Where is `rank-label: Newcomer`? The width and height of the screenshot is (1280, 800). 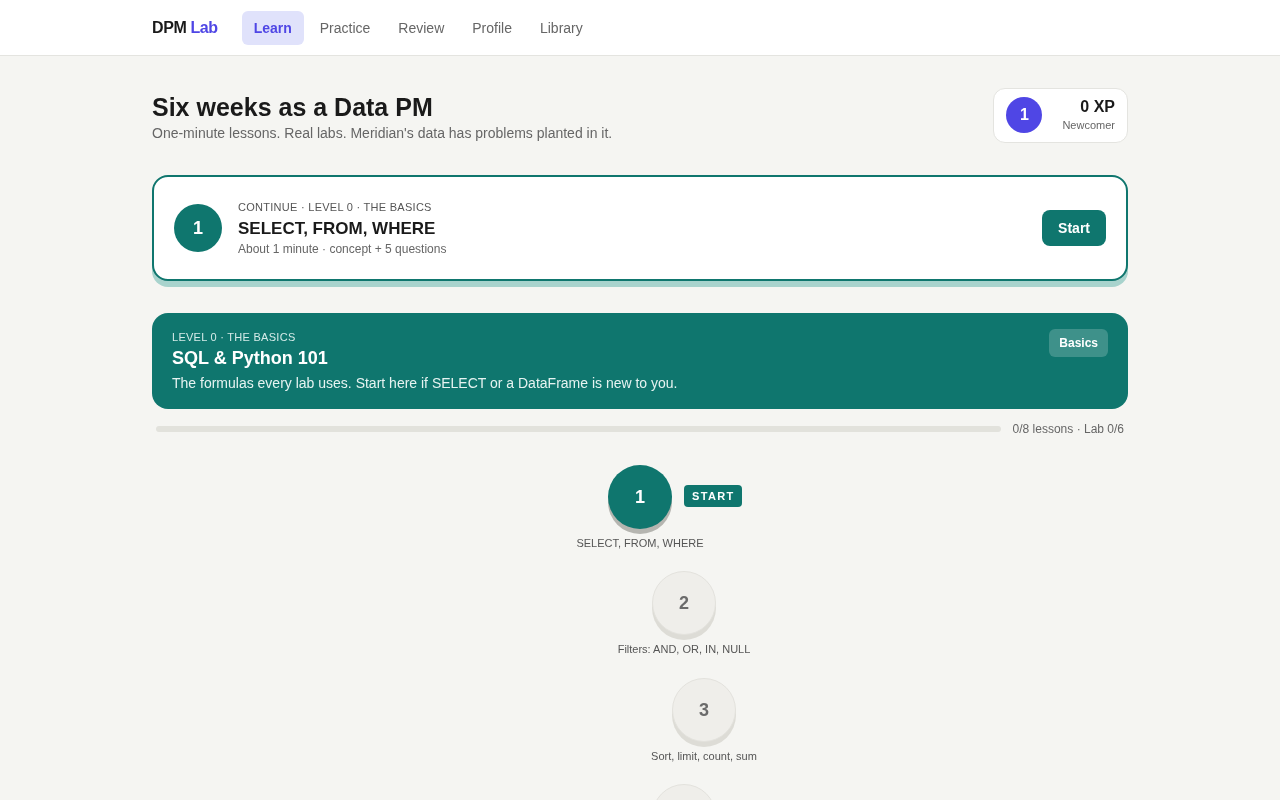
rank-label: Newcomer is located at coordinates (1088, 125).